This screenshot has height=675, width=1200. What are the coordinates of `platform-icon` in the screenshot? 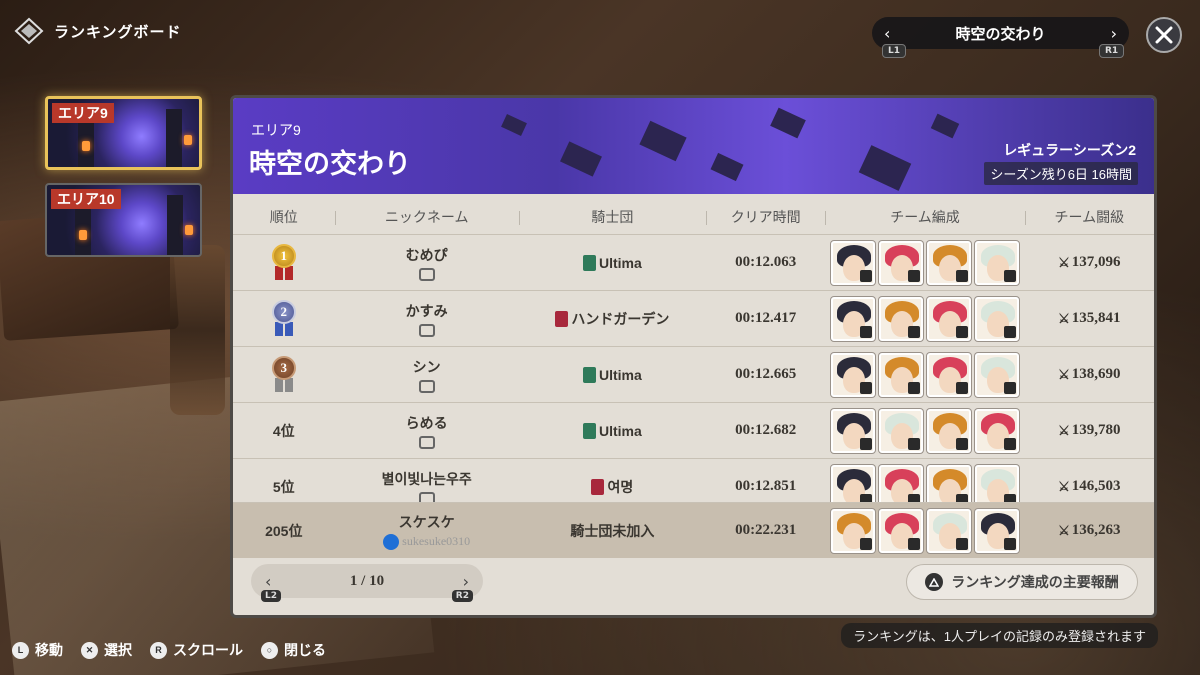 It's located at (426, 442).